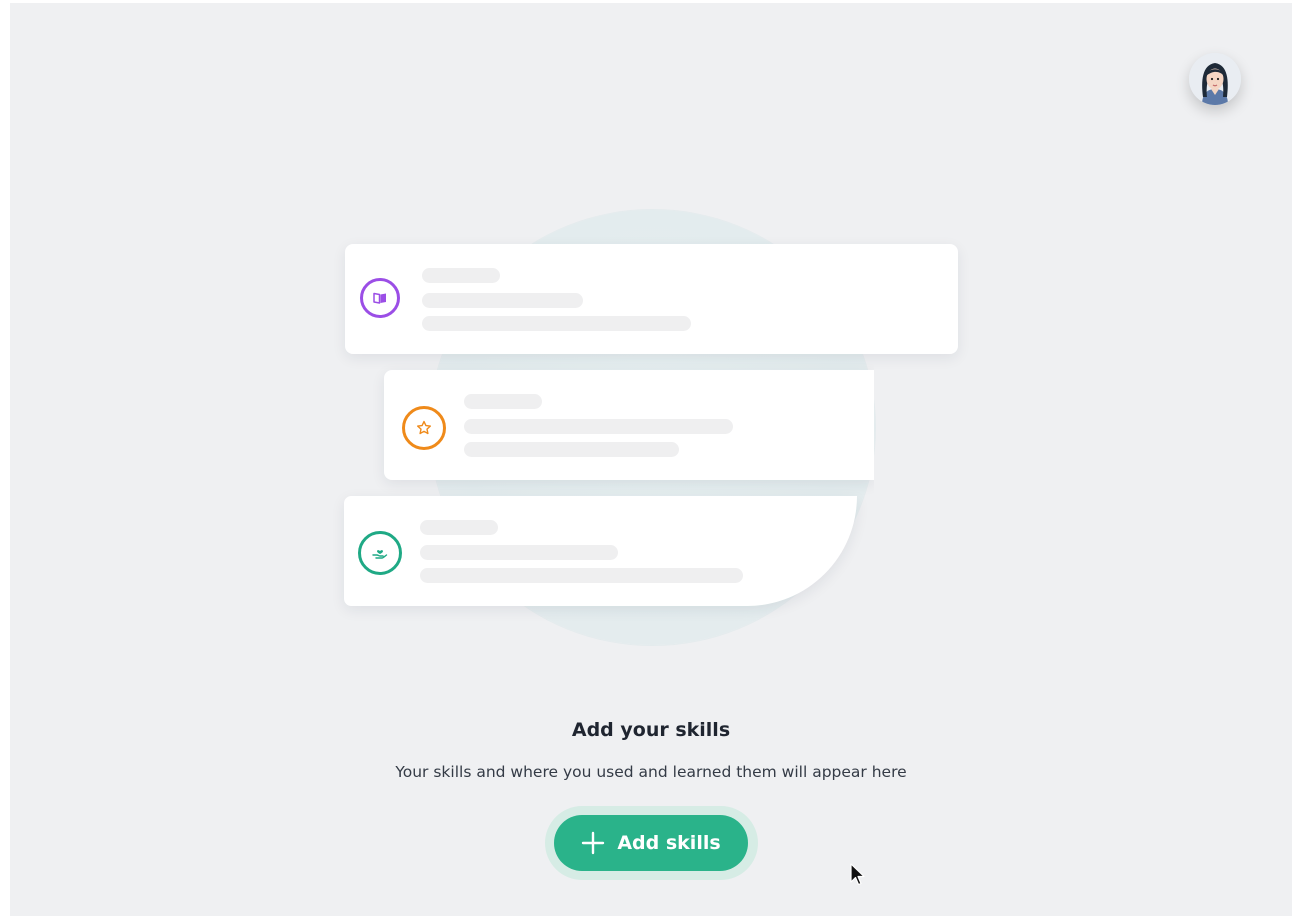 This screenshot has height=917, width=1294. I want to click on avatar-portrait-icon, so click(1215, 79).